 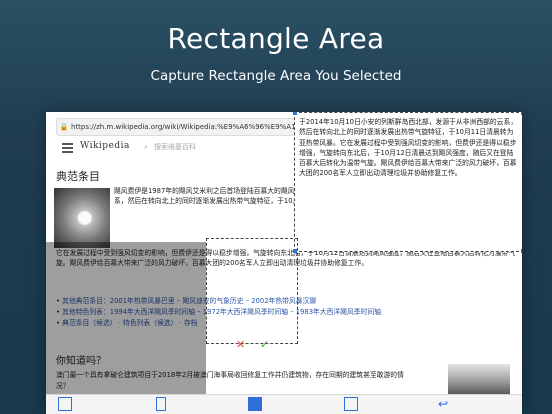 I want to click on cancel-icon: ✕, so click(x=240, y=344).